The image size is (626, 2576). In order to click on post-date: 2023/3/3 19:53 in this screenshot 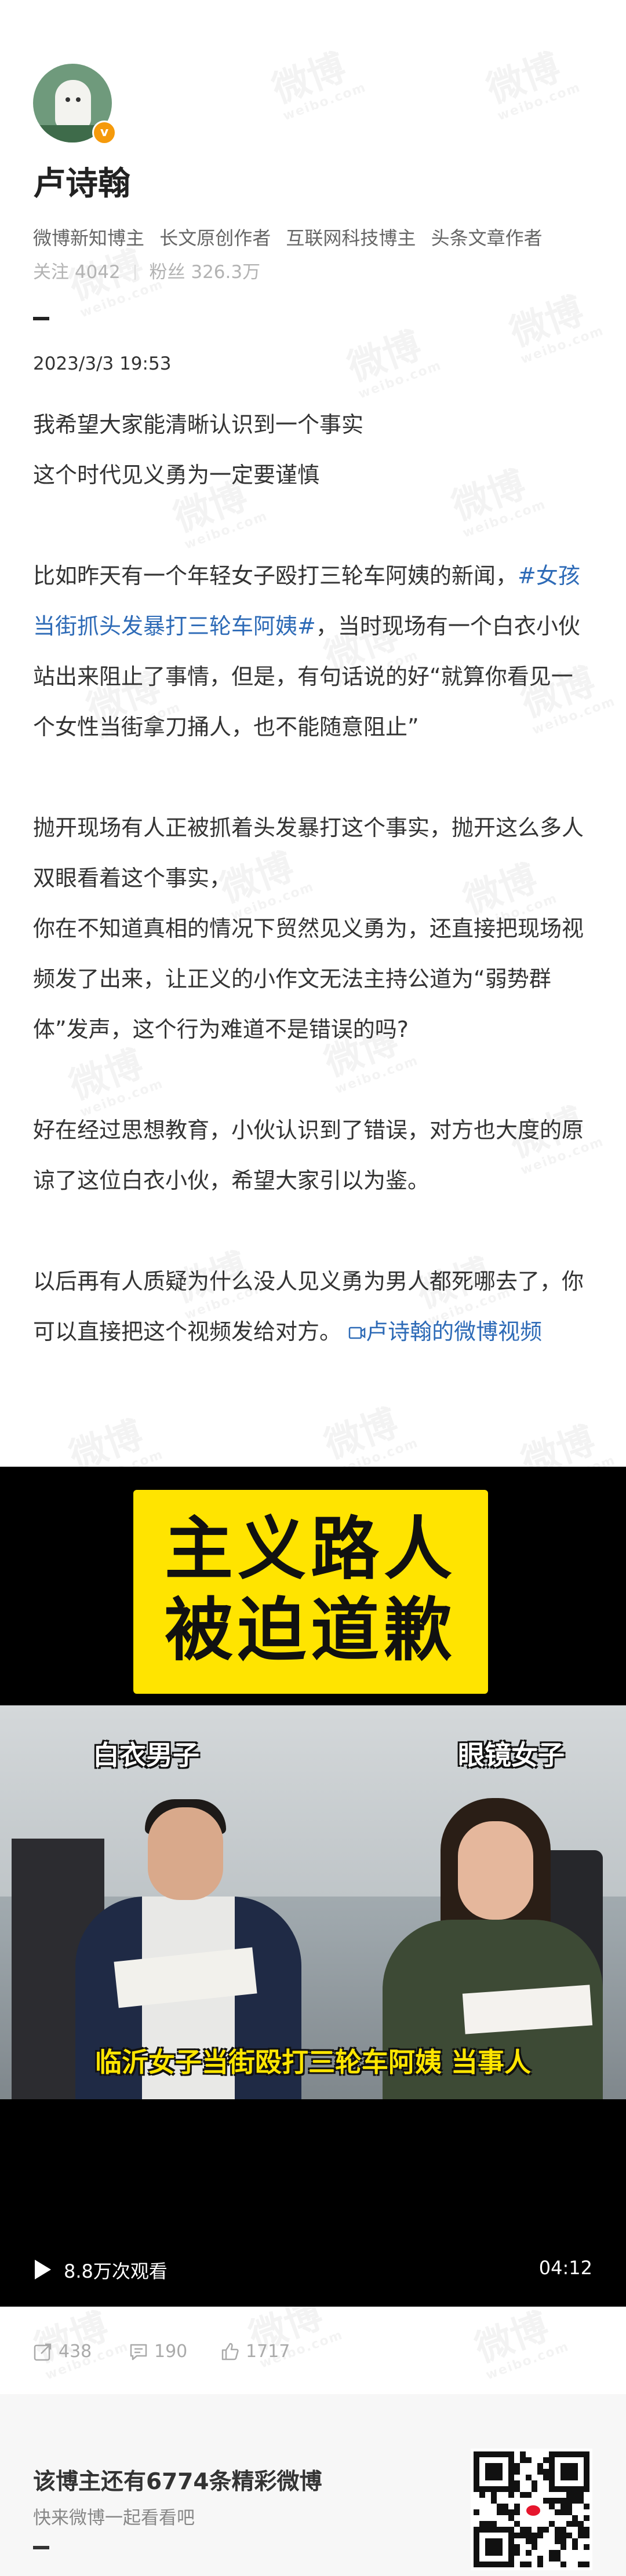, I will do `click(102, 363)`.